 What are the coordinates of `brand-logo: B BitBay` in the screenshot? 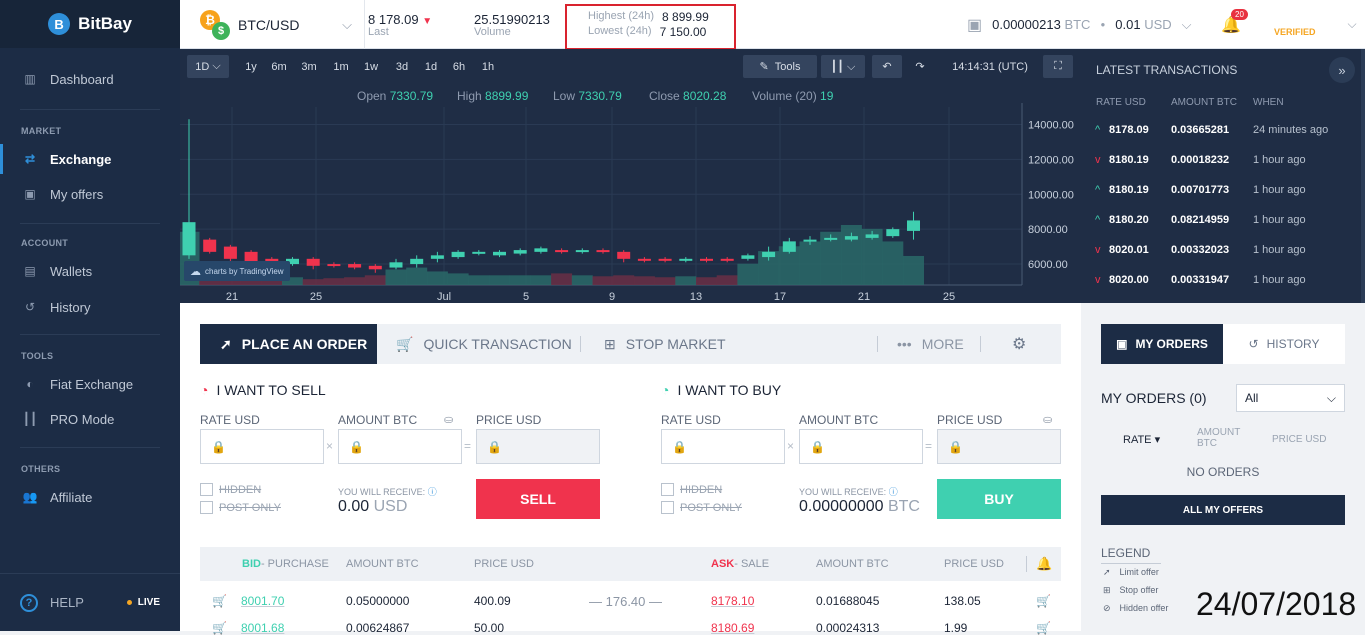 It's located at (90, 24).